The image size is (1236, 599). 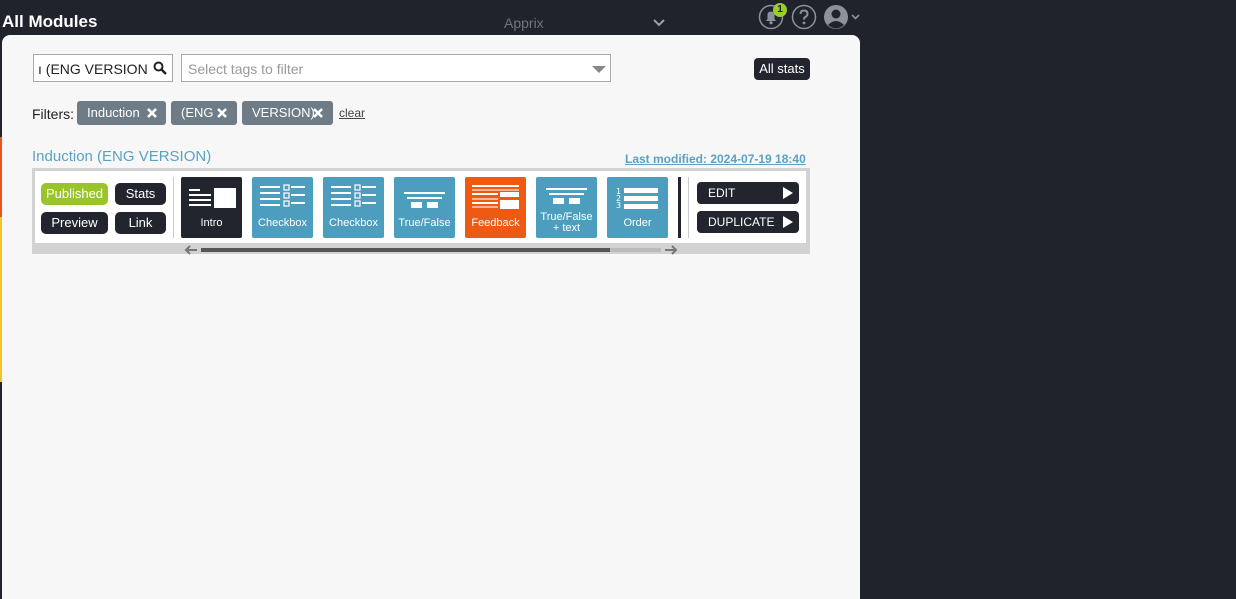 I want to click on step-tile-order: 1 2 3 Order, so click(x=637, y=207).